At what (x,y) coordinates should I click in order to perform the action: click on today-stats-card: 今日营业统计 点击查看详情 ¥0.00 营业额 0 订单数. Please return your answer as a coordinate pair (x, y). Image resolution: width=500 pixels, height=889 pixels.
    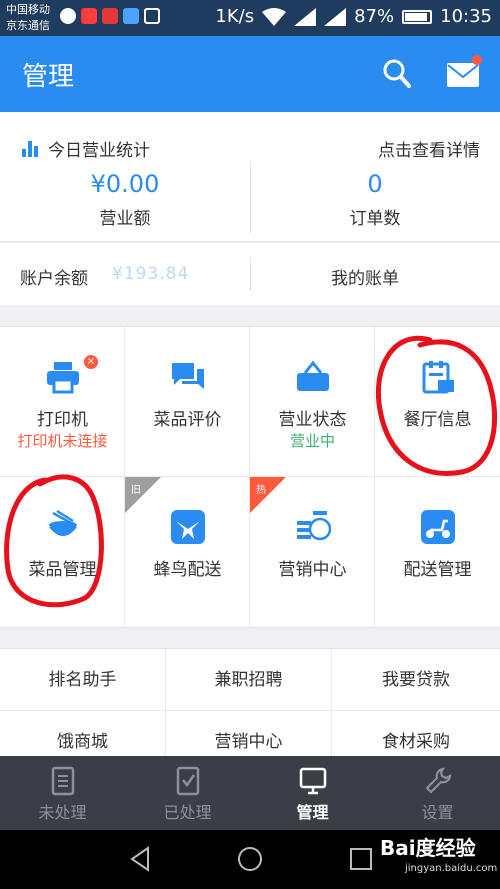
    Looking at the image, I should click on (250, 177).